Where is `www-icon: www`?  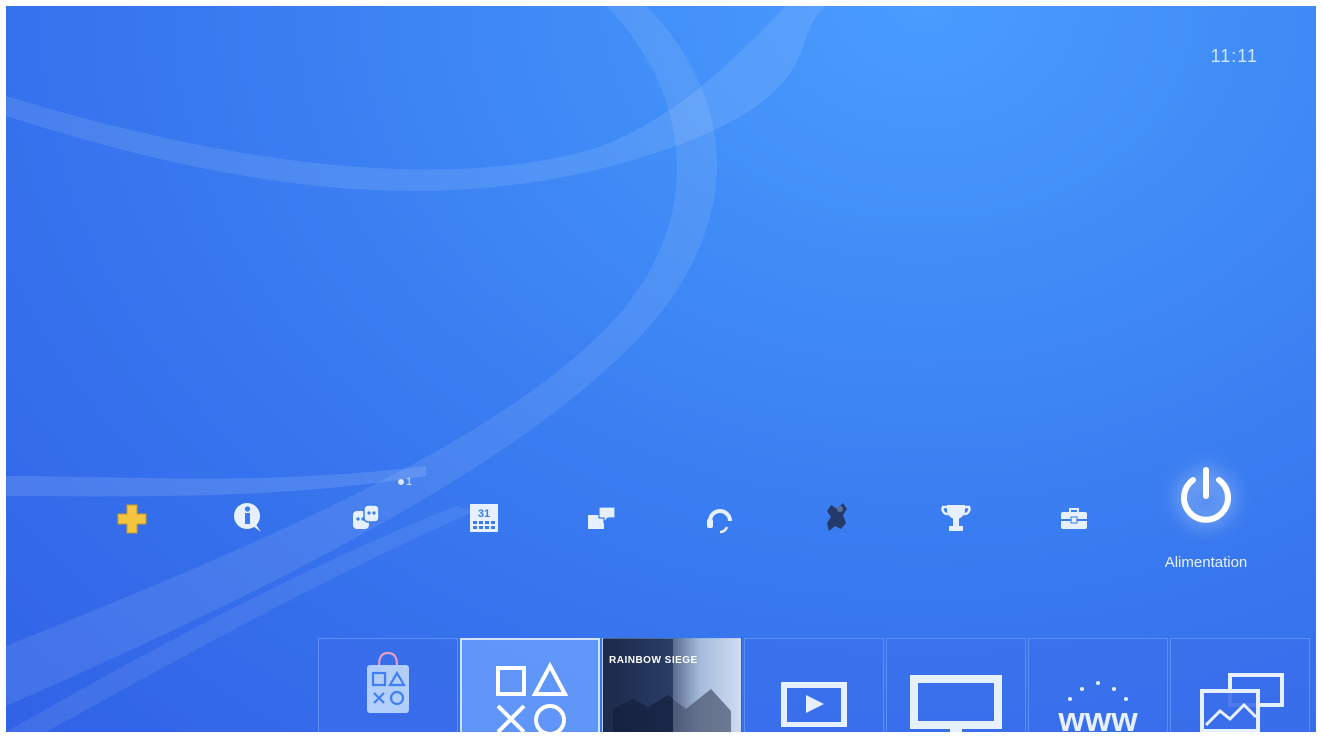
www-icon: www is located at coordinates (1097, 706).